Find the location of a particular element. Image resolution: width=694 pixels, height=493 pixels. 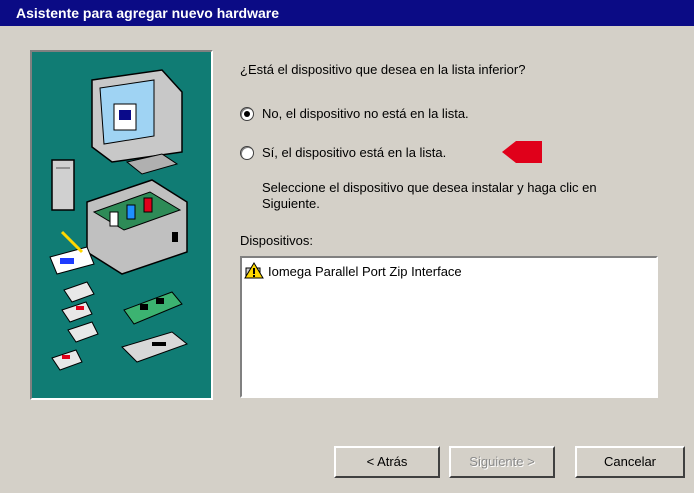

devices-label: Dispositivos: is located at coordinates (276, 240).